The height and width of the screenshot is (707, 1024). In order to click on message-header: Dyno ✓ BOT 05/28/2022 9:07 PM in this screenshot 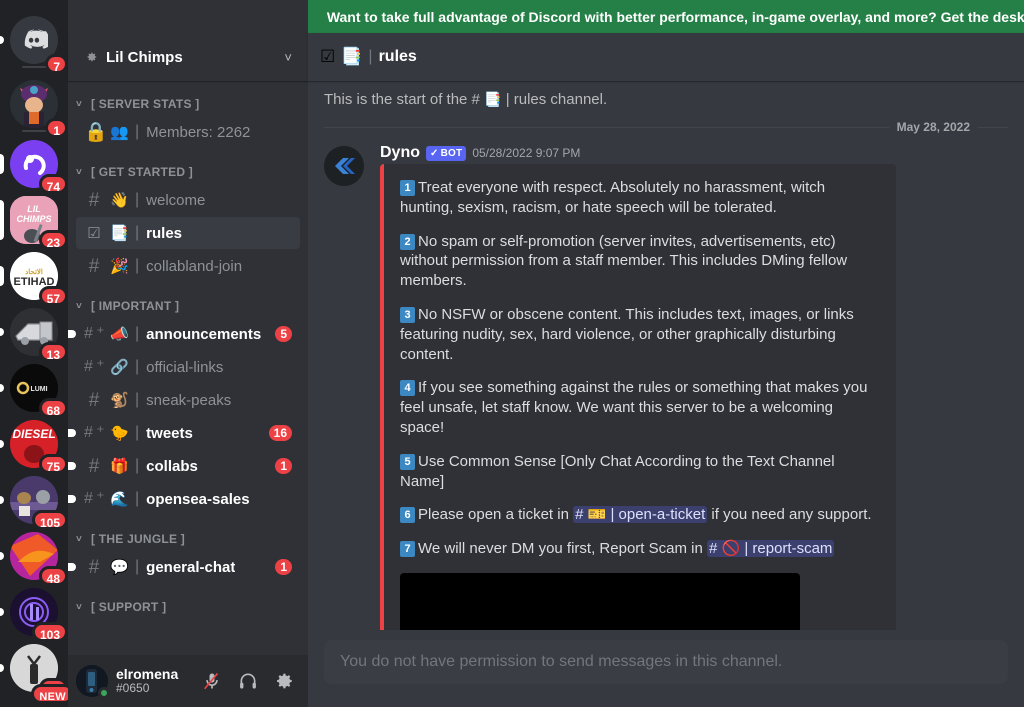, I will do `click(694, 153)`.